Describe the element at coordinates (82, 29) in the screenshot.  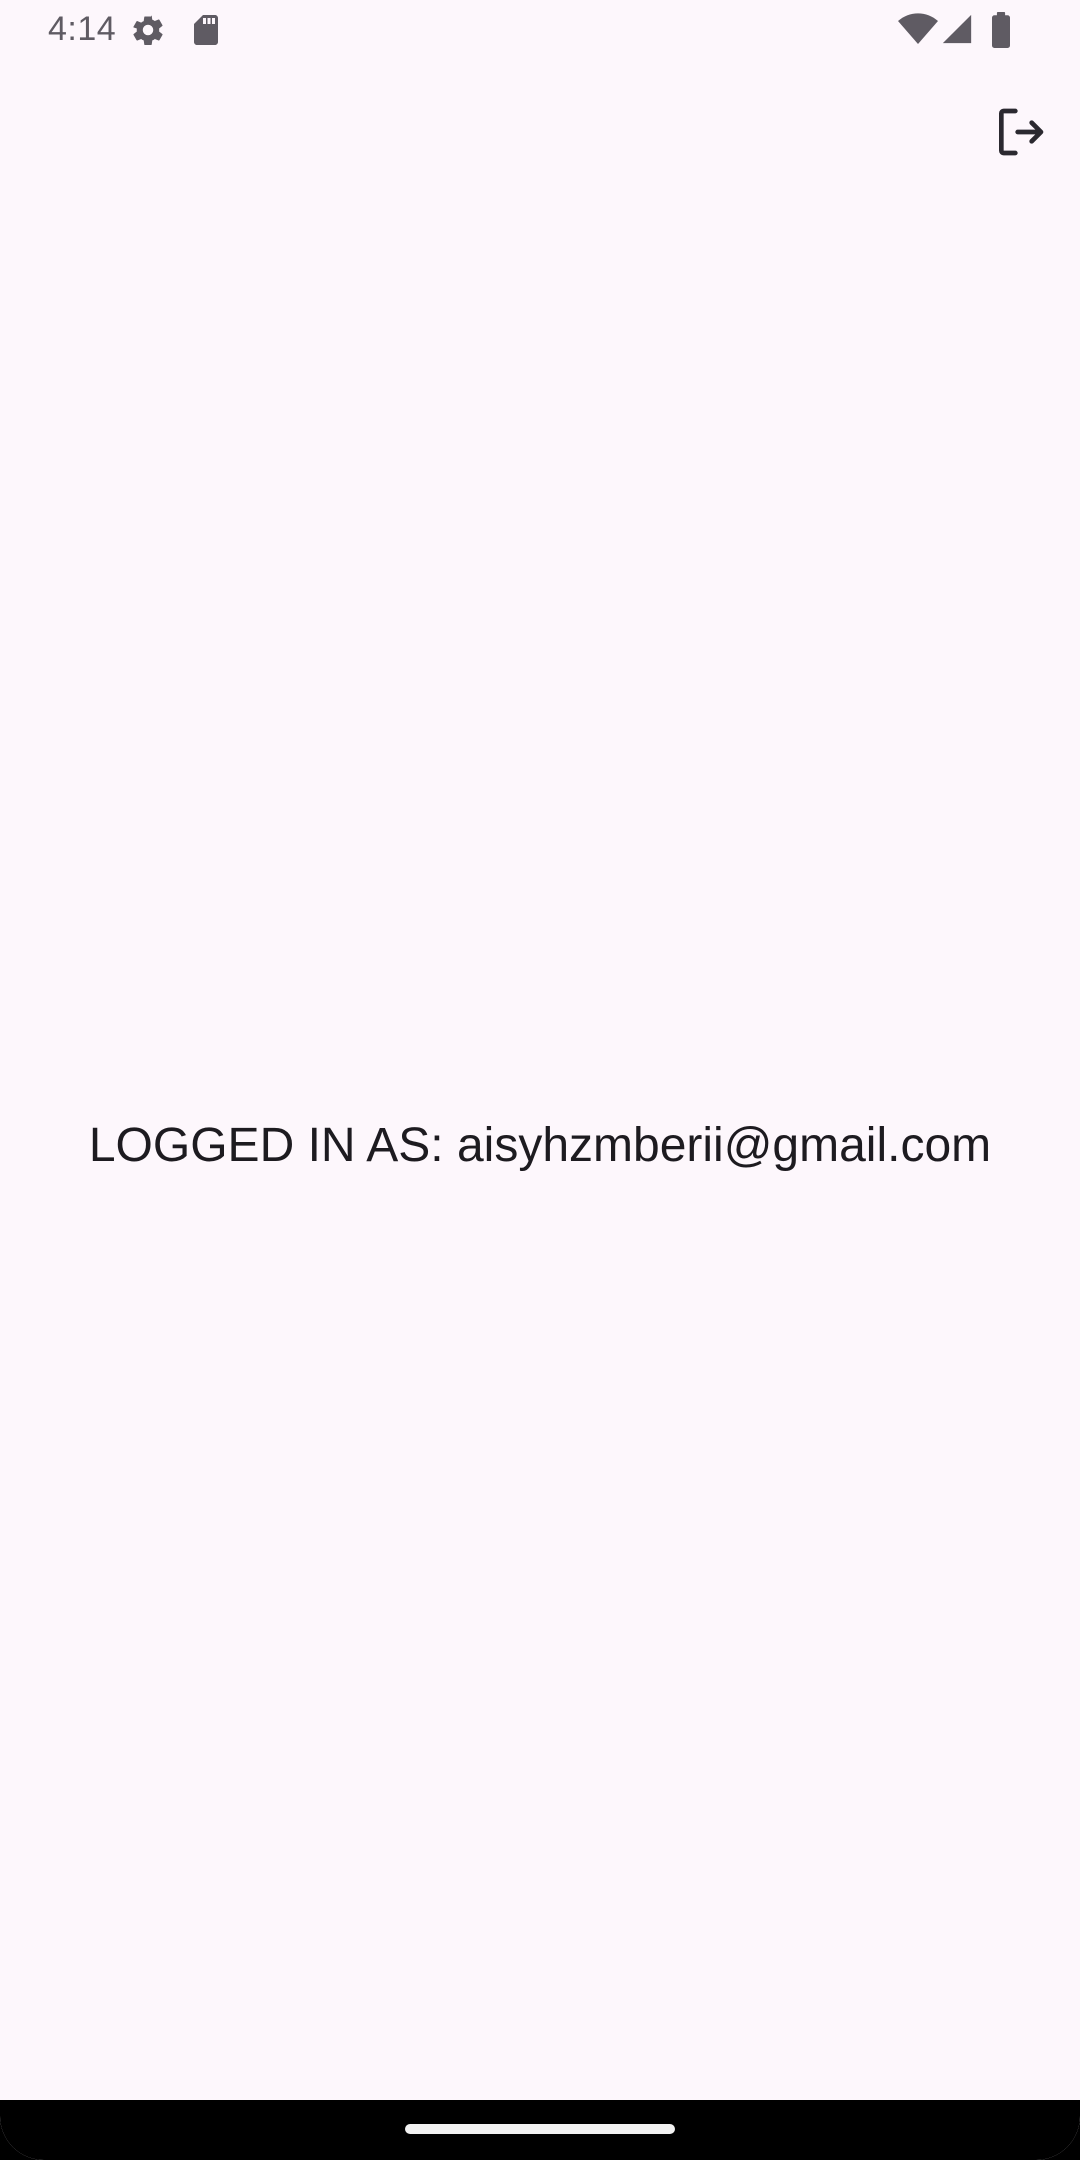
I see `status-time: 4:14` at that location.